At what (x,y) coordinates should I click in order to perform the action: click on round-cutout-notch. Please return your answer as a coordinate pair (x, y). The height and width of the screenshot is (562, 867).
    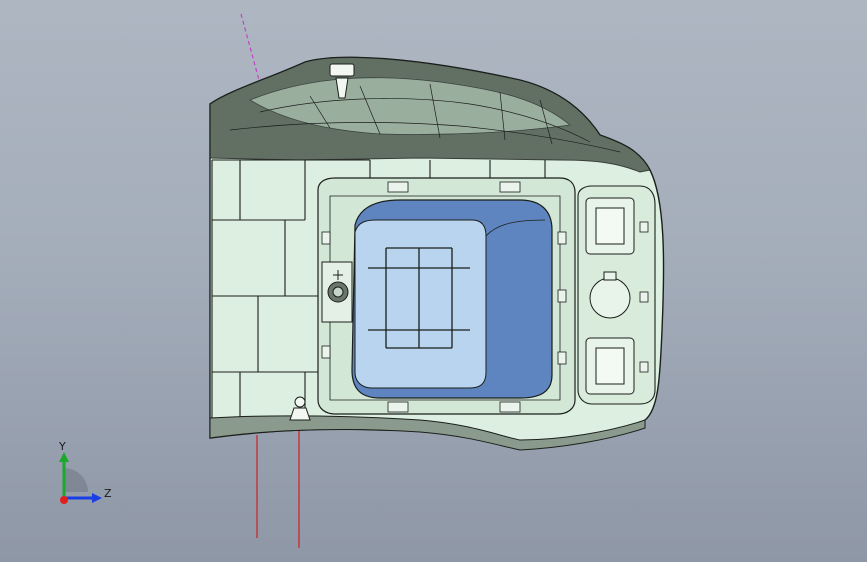
    Looking at the image, I should click on (610, 276).